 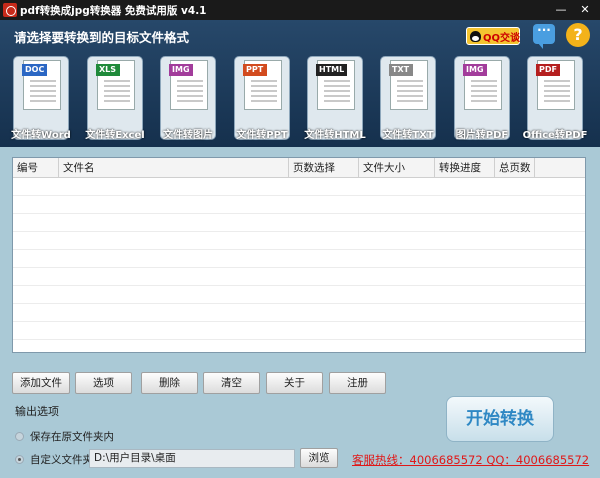 I want to click on format-tile-word: DOC 文件转Word, so click(x=41, y=98).